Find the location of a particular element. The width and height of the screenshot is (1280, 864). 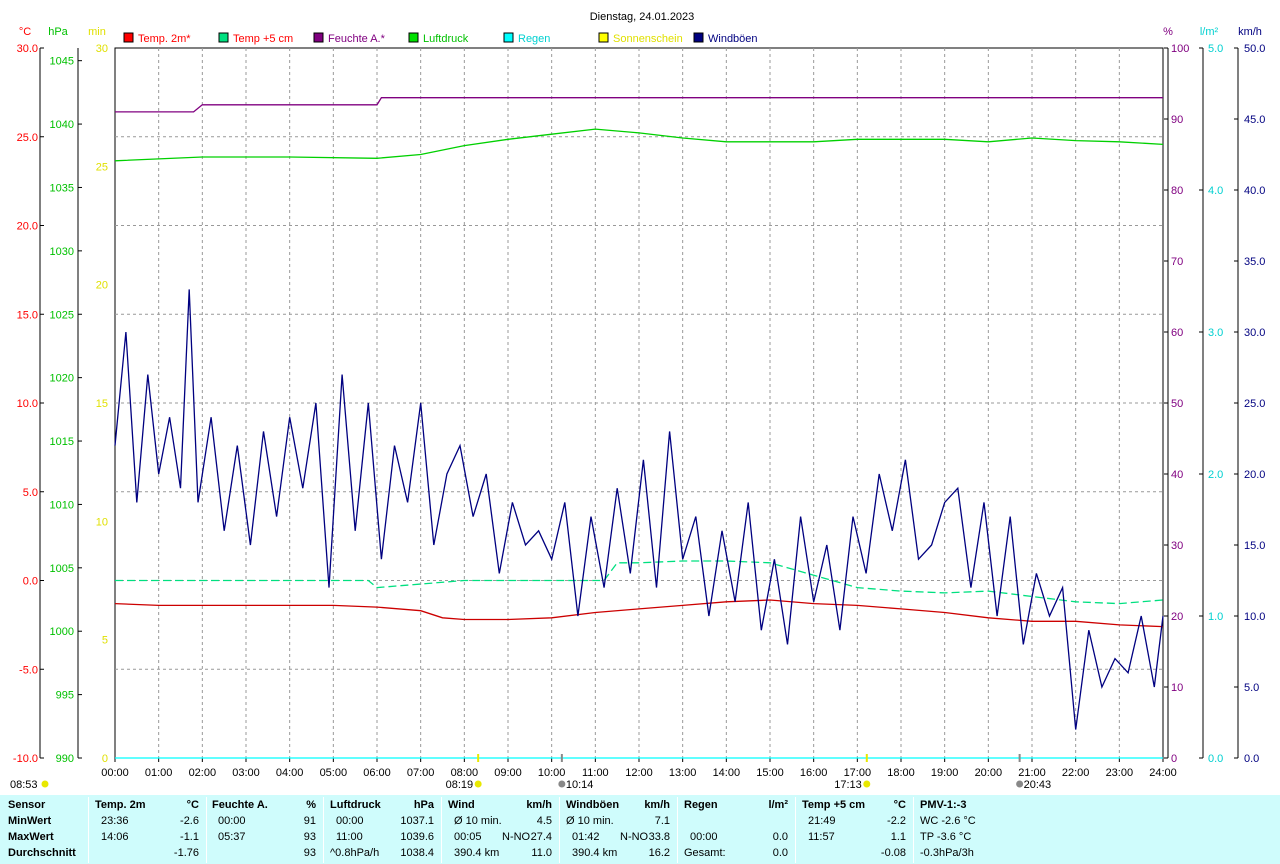

sunrise-label: 08:19 is located at coordinates (460, 785).